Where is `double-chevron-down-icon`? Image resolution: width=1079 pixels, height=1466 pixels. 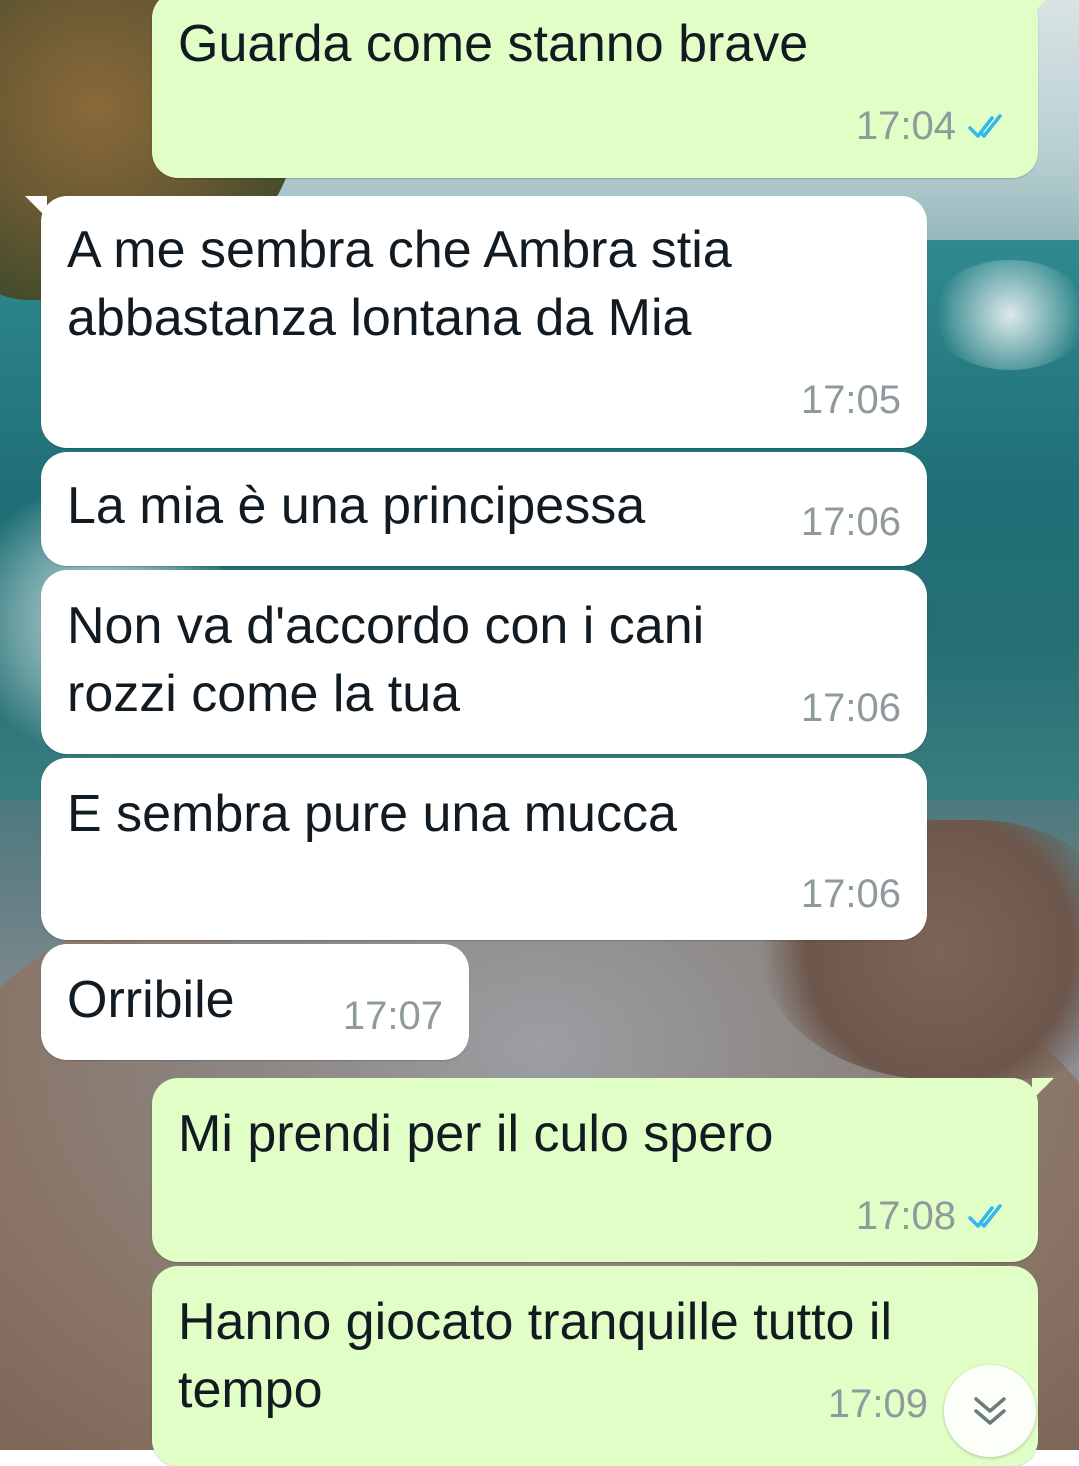
double-chevron-down-icon is located at coordinates (990, 1411).